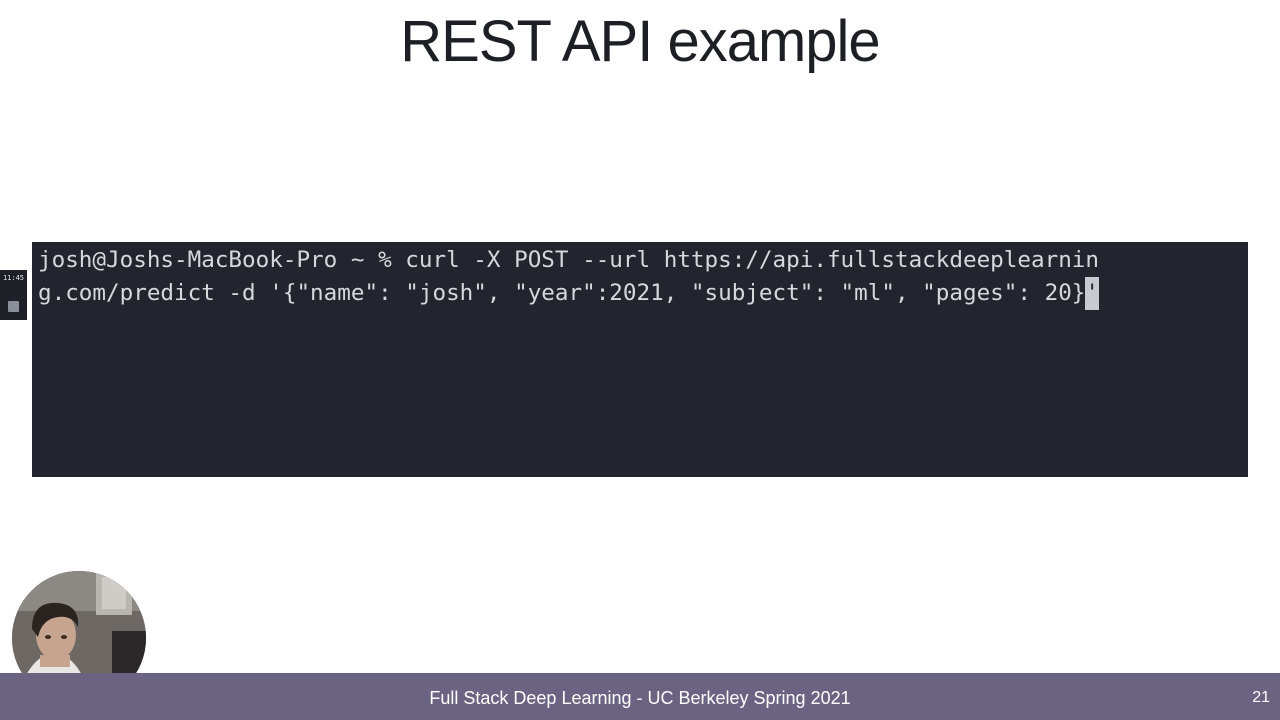 This screenshot has height=720, width=1280. I want to click on recording-widget: 11:45, so click(13, 295).